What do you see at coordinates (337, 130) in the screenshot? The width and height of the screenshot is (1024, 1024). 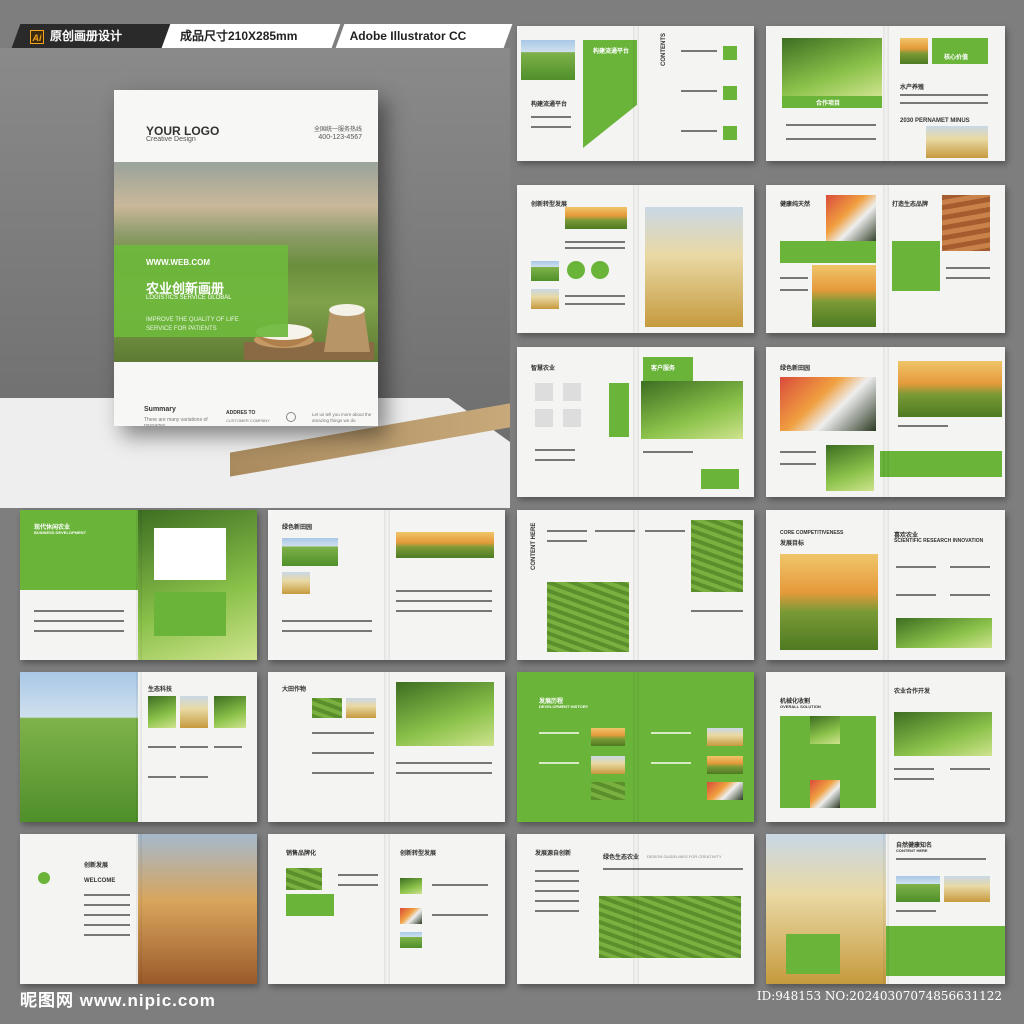 I see `cover-hotline: 全国统一服务热线` at bounding box center [337, 130].